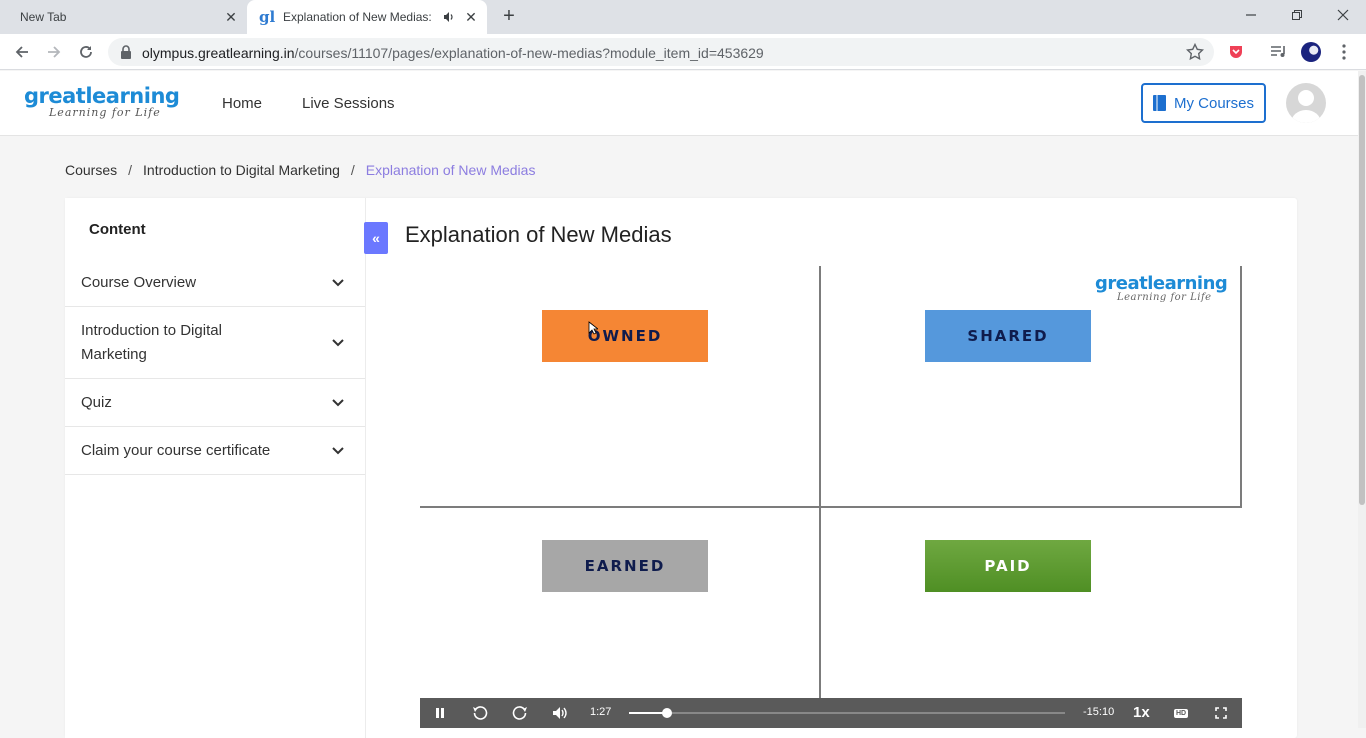 The height and width of the screenshot is (738, 1366). I want to click on volume-icon, so click(560, 713).